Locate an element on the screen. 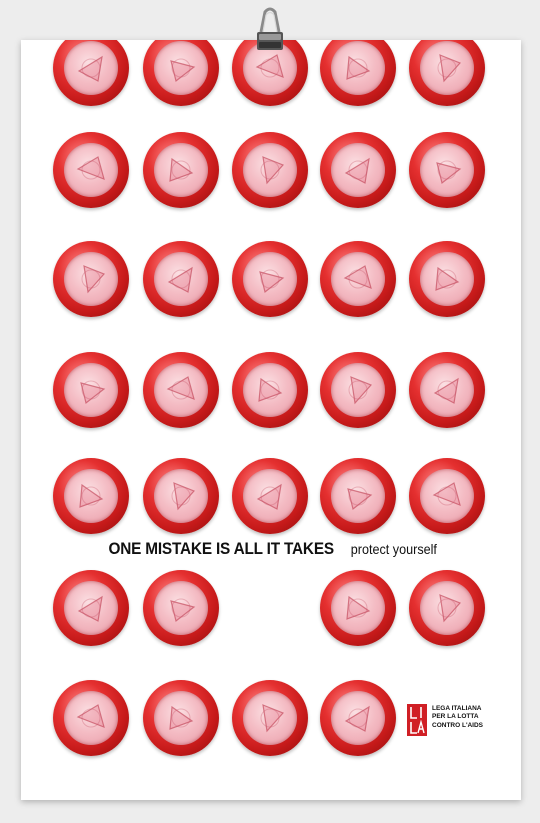 This screenshot has height=823, width=540. subline: protect yourself is located at coordinates (394, 549).